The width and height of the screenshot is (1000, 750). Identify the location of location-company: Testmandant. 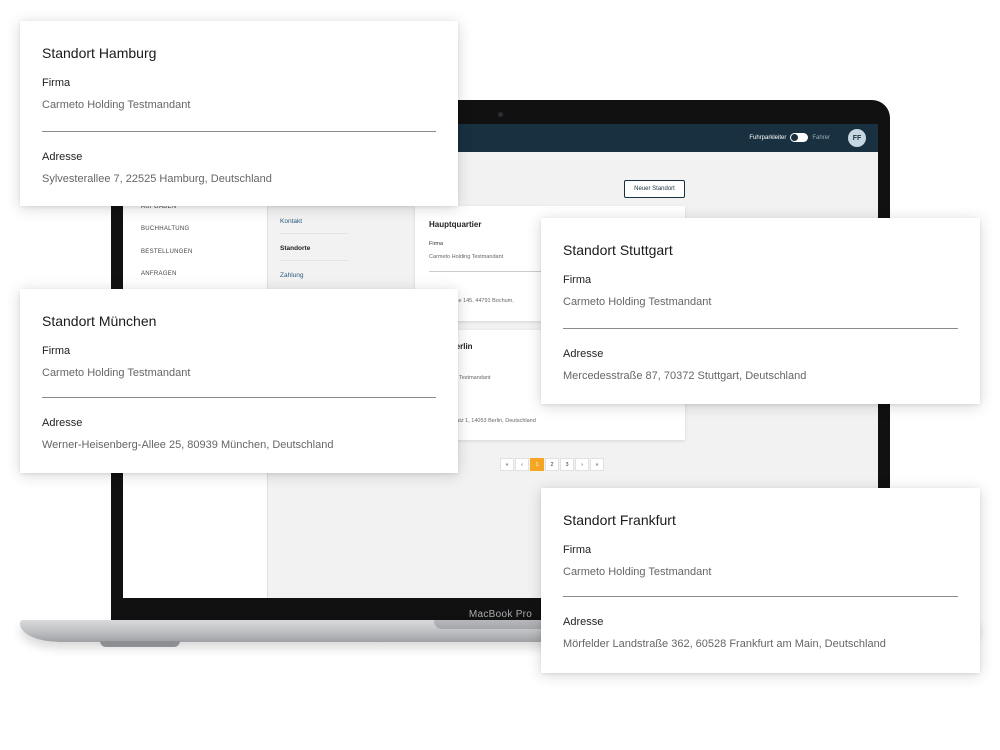
(475, 378).